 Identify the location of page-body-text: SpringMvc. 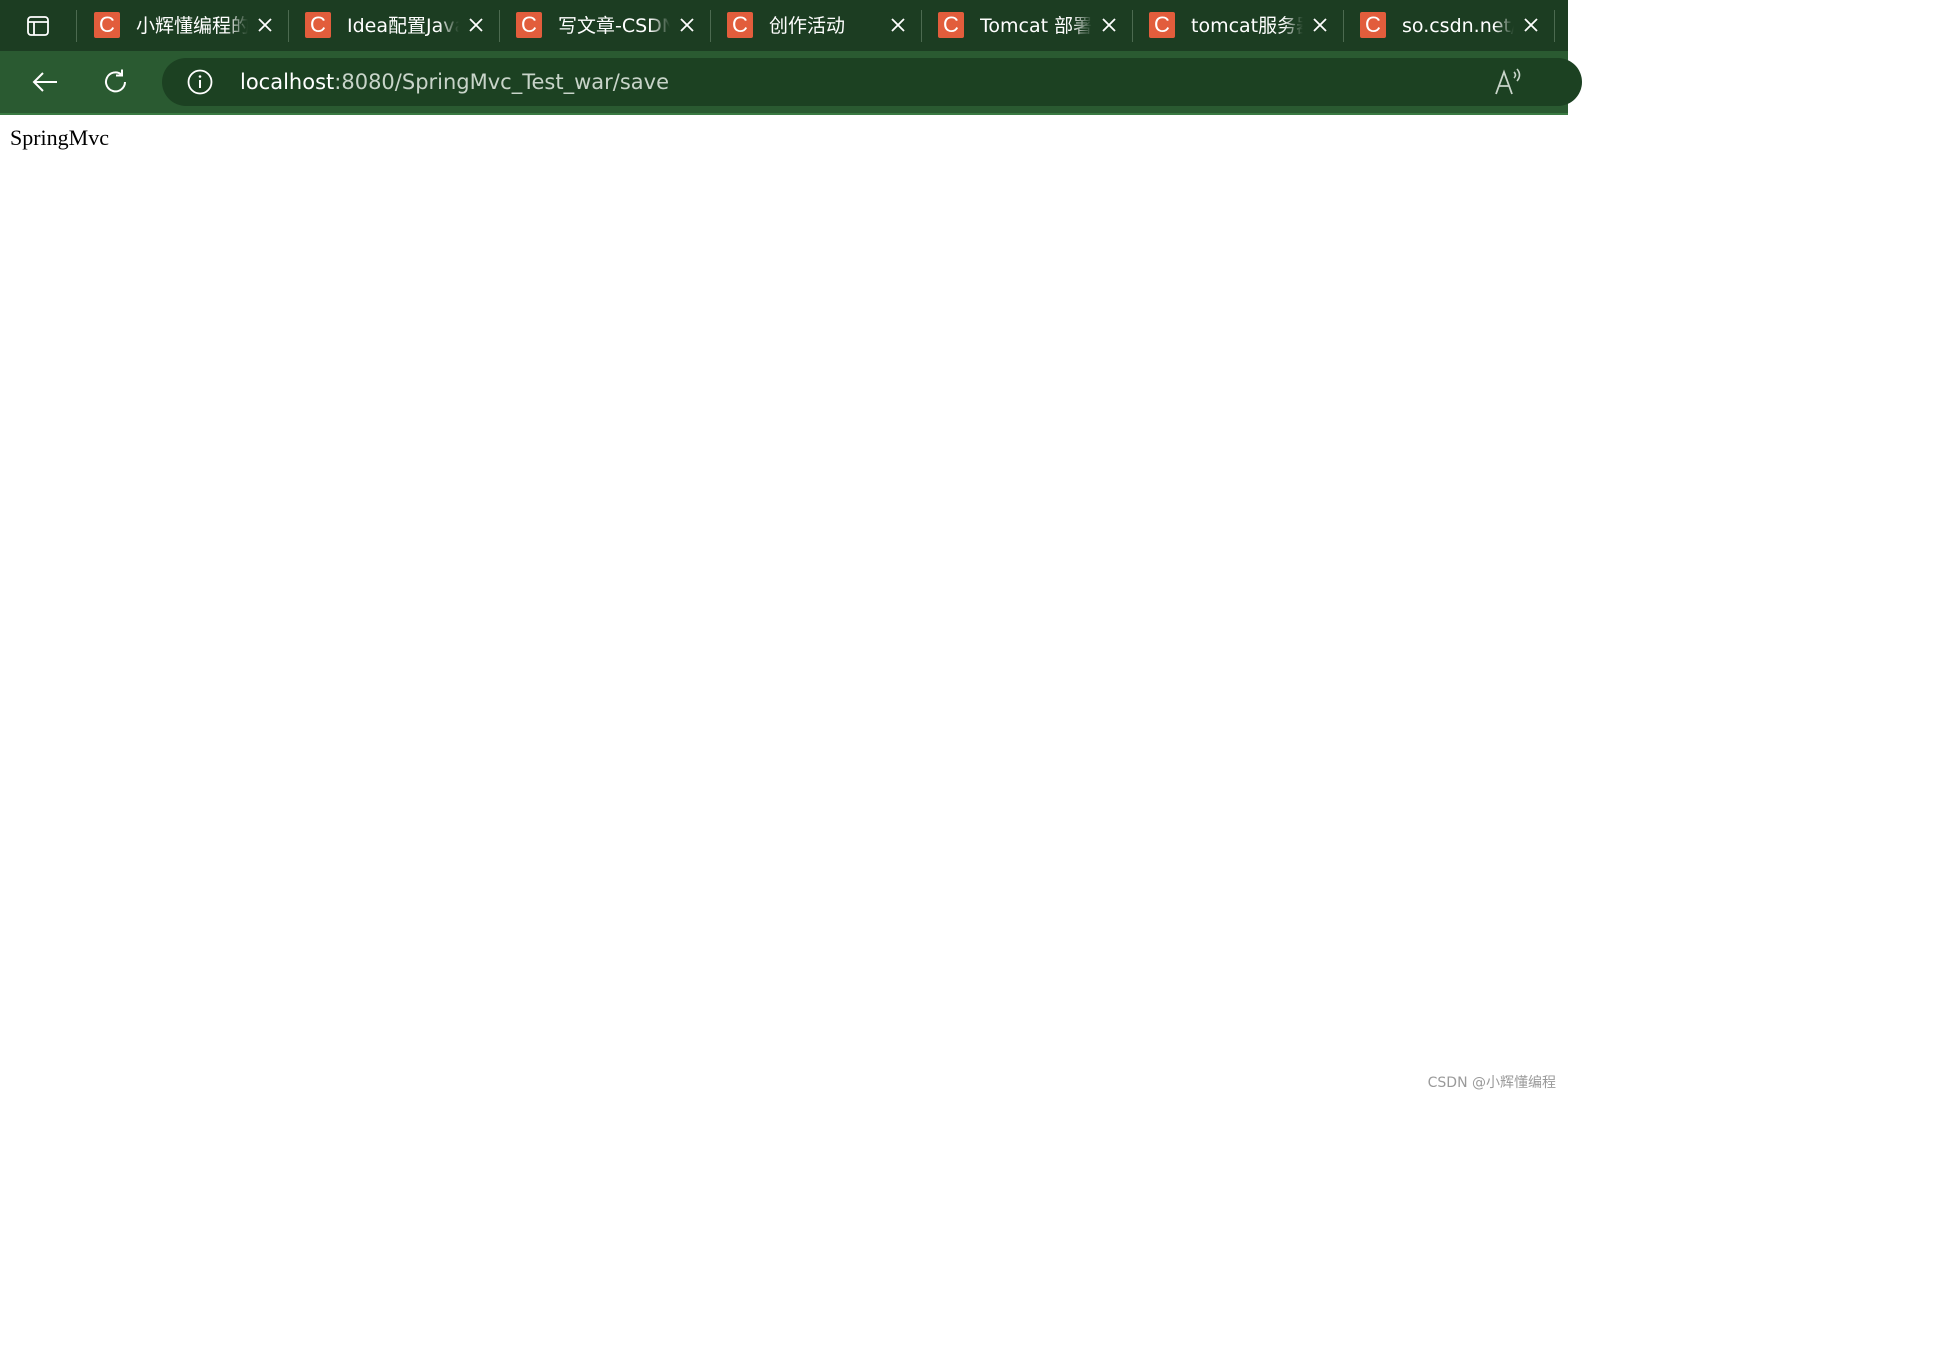
(59, 137).